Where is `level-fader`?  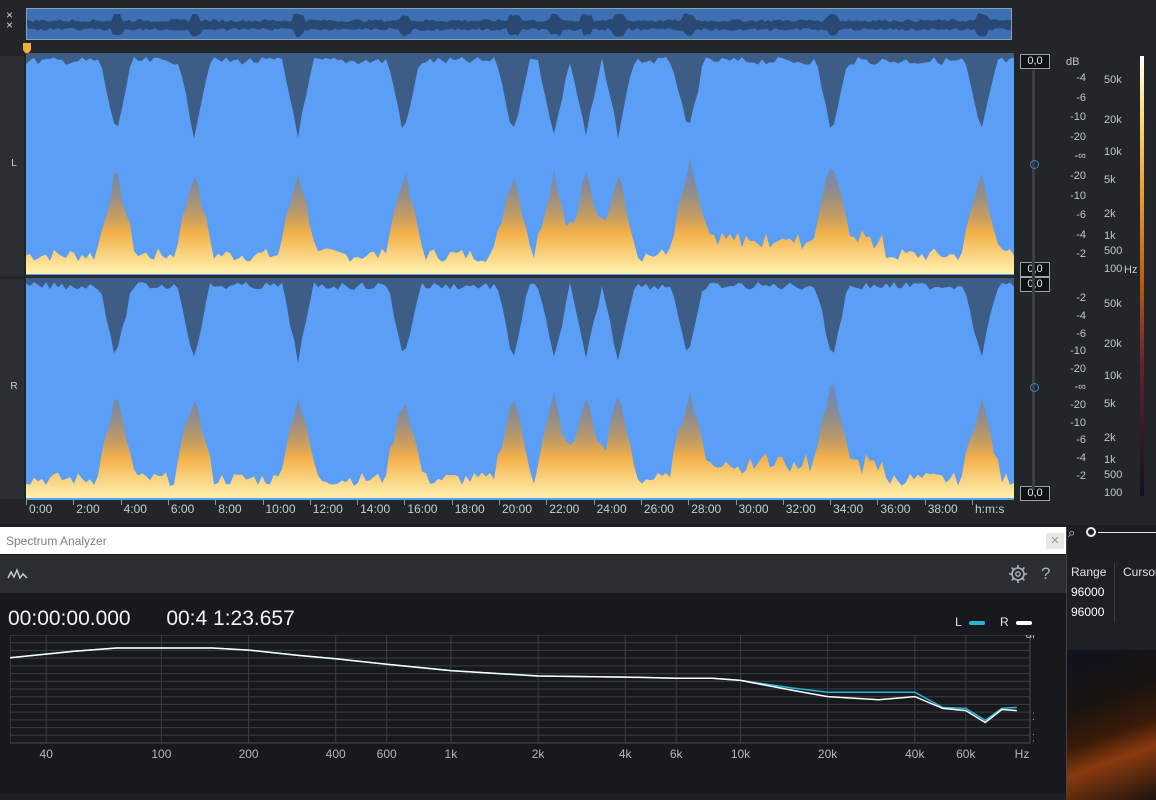
level-fader is located at coordinates (1033, 280).